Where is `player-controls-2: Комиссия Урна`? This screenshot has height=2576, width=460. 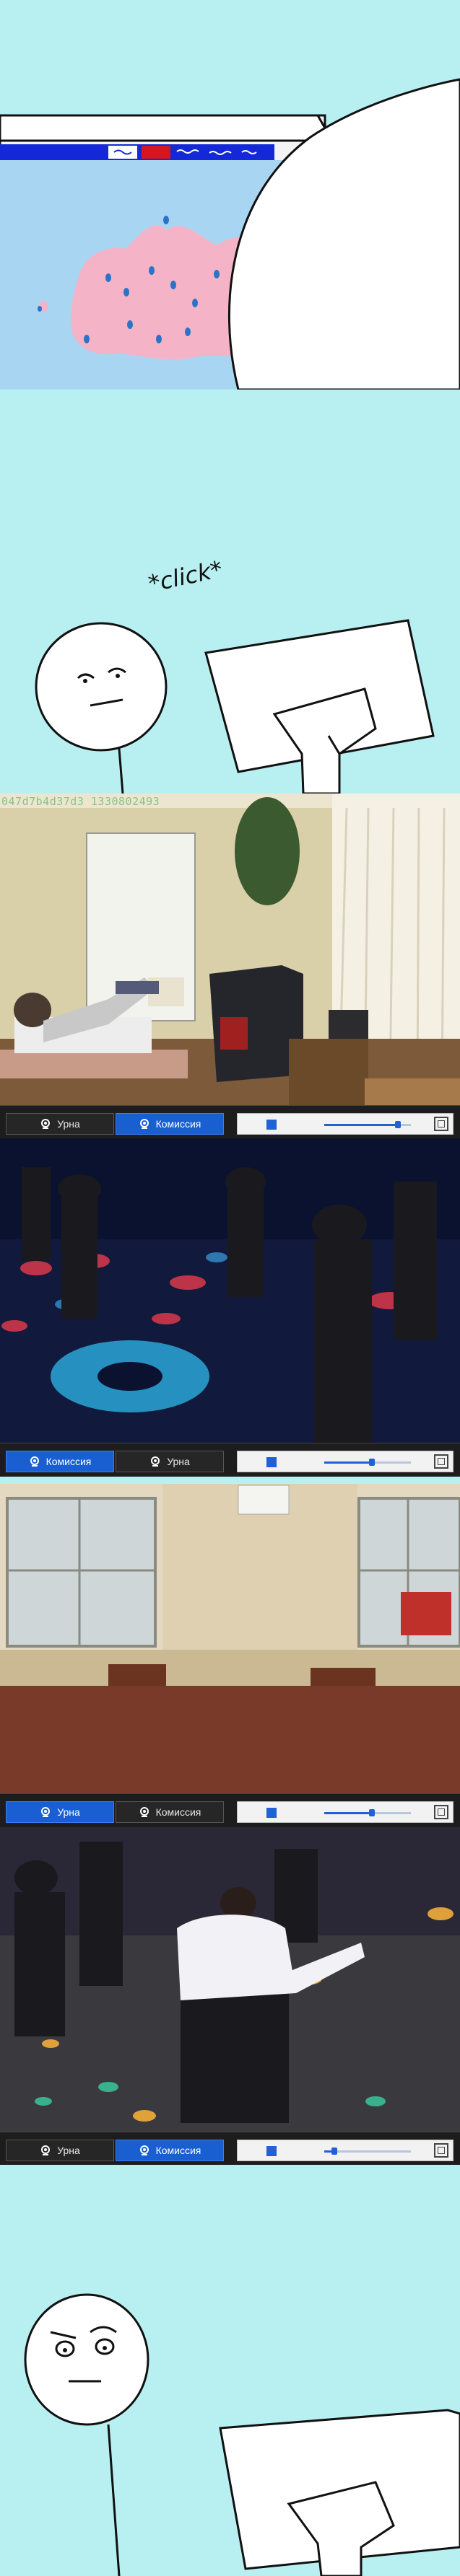 player-controls-2: Комиссия Урна is located at coordinates (230, 1460).